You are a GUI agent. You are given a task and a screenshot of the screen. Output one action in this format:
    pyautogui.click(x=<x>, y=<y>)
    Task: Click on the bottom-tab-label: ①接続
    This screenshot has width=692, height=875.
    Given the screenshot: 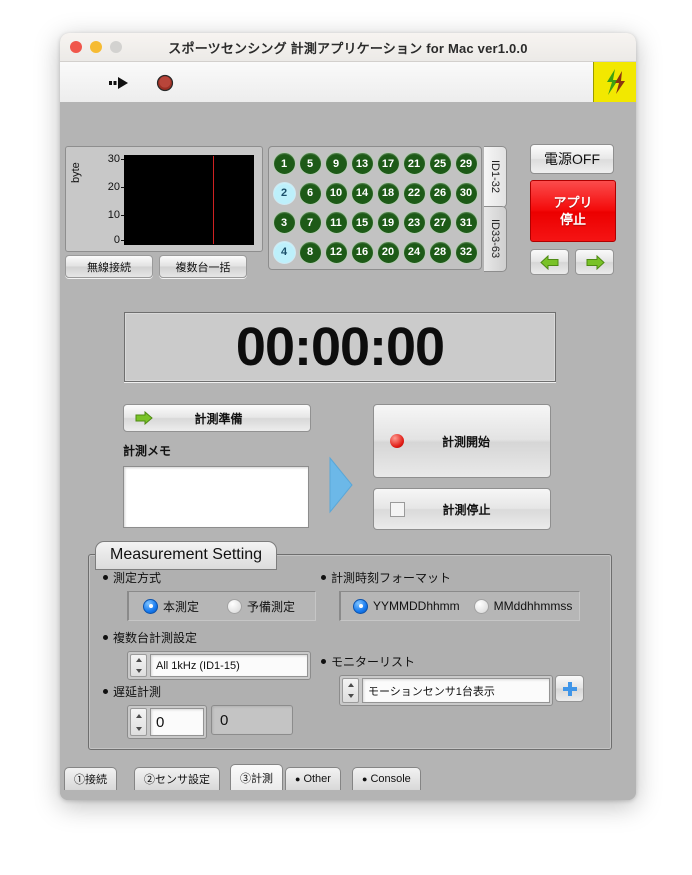 What is the action you would take?
    pyautogui.click(x=90, y=780)
    